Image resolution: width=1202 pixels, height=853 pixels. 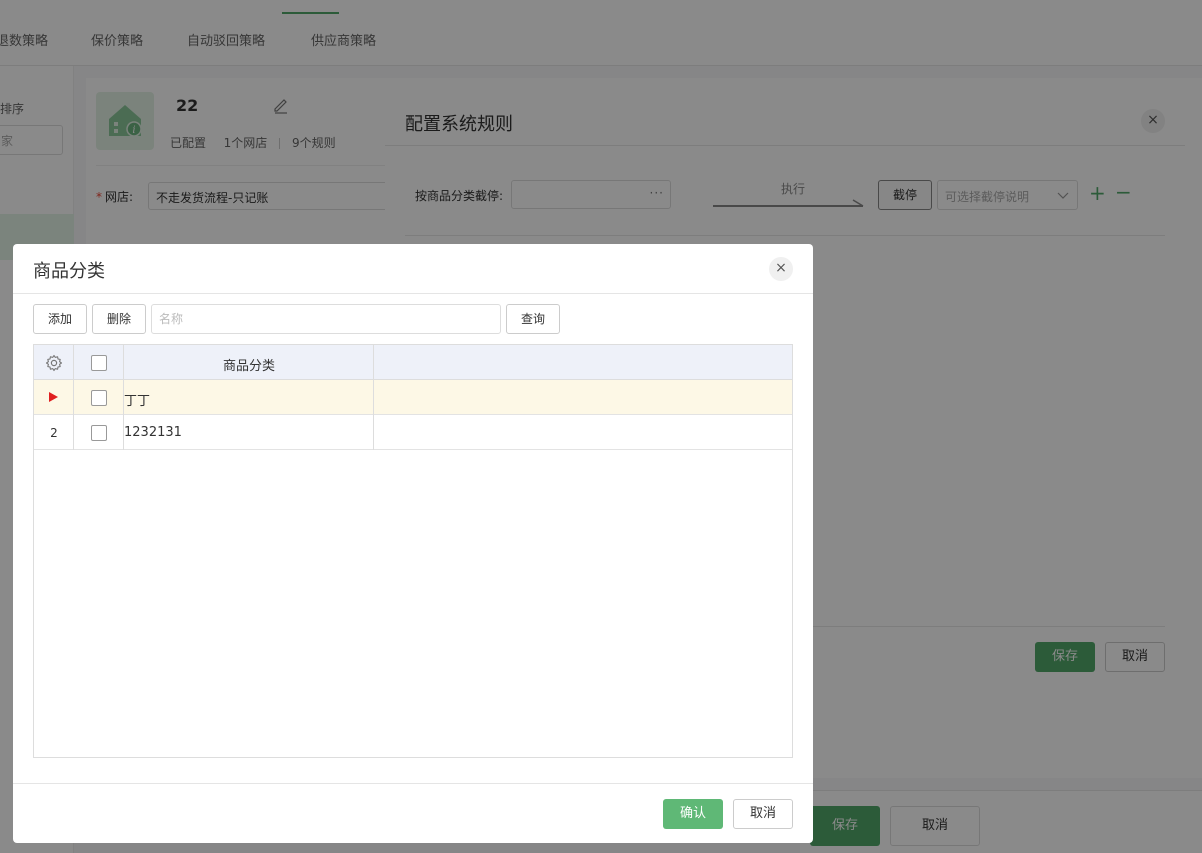 I want to click on confirm-button: 确认, so click(x=693, y=814).